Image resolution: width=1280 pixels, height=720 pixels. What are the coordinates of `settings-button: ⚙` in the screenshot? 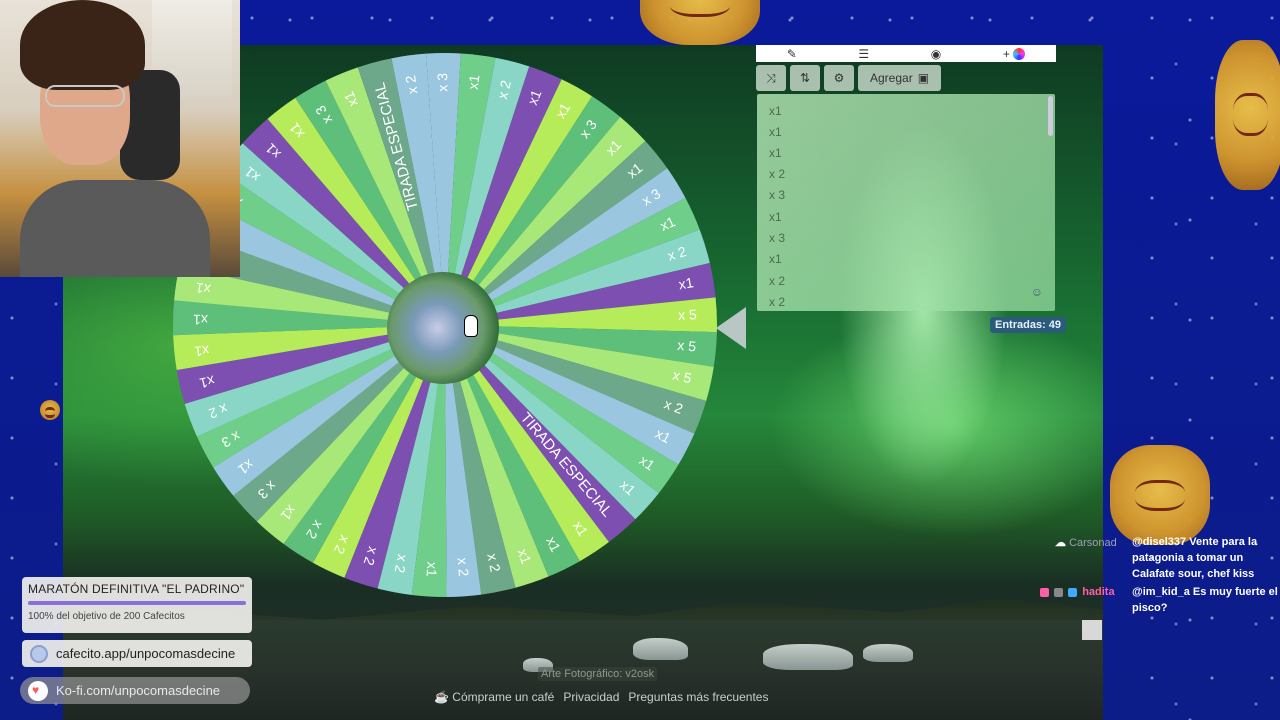 It's located at (839, 78).